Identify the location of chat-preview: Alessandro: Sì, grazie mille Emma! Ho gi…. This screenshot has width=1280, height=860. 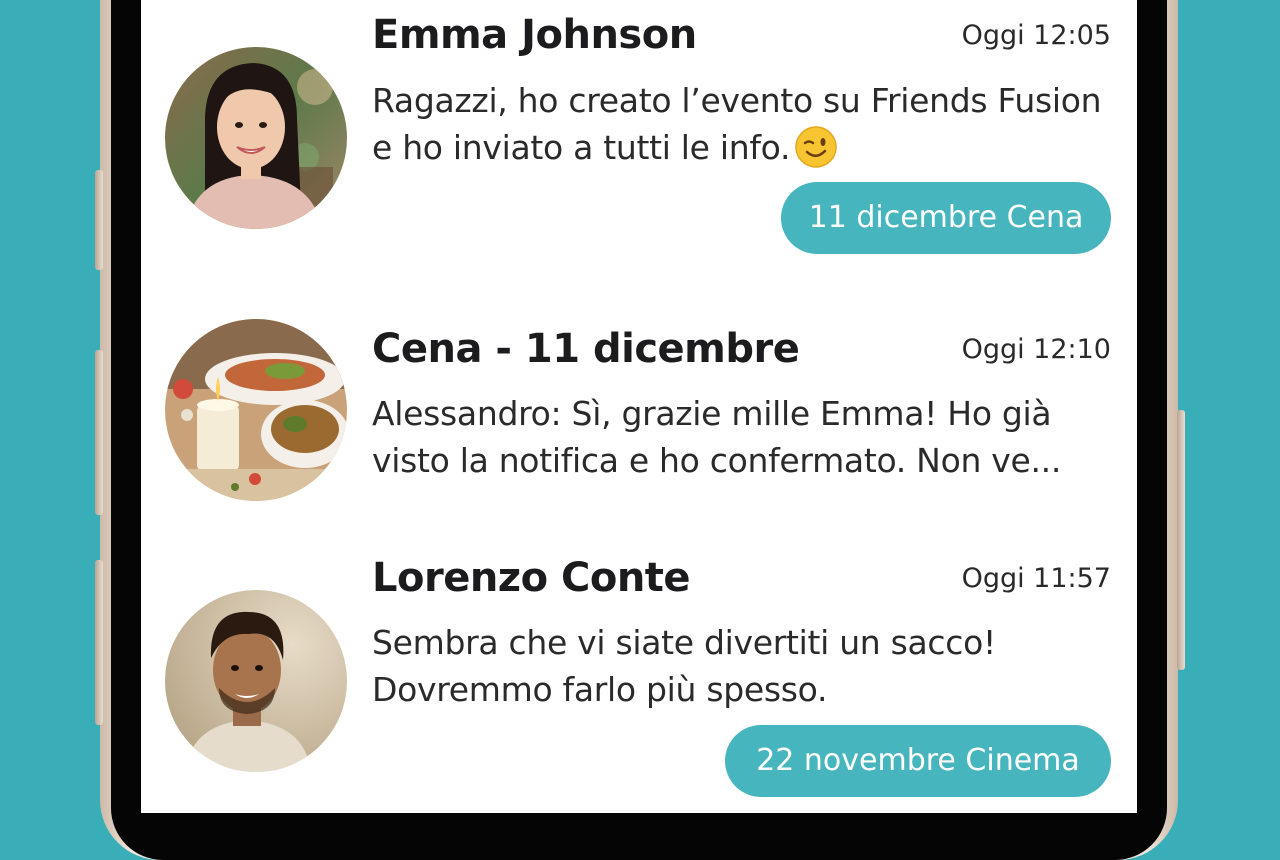
(717, 437).